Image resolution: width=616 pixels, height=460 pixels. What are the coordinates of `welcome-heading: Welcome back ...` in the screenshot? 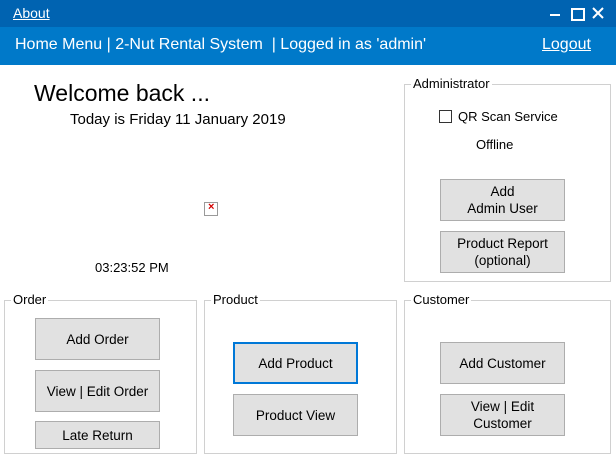 It's located at (122, 93).